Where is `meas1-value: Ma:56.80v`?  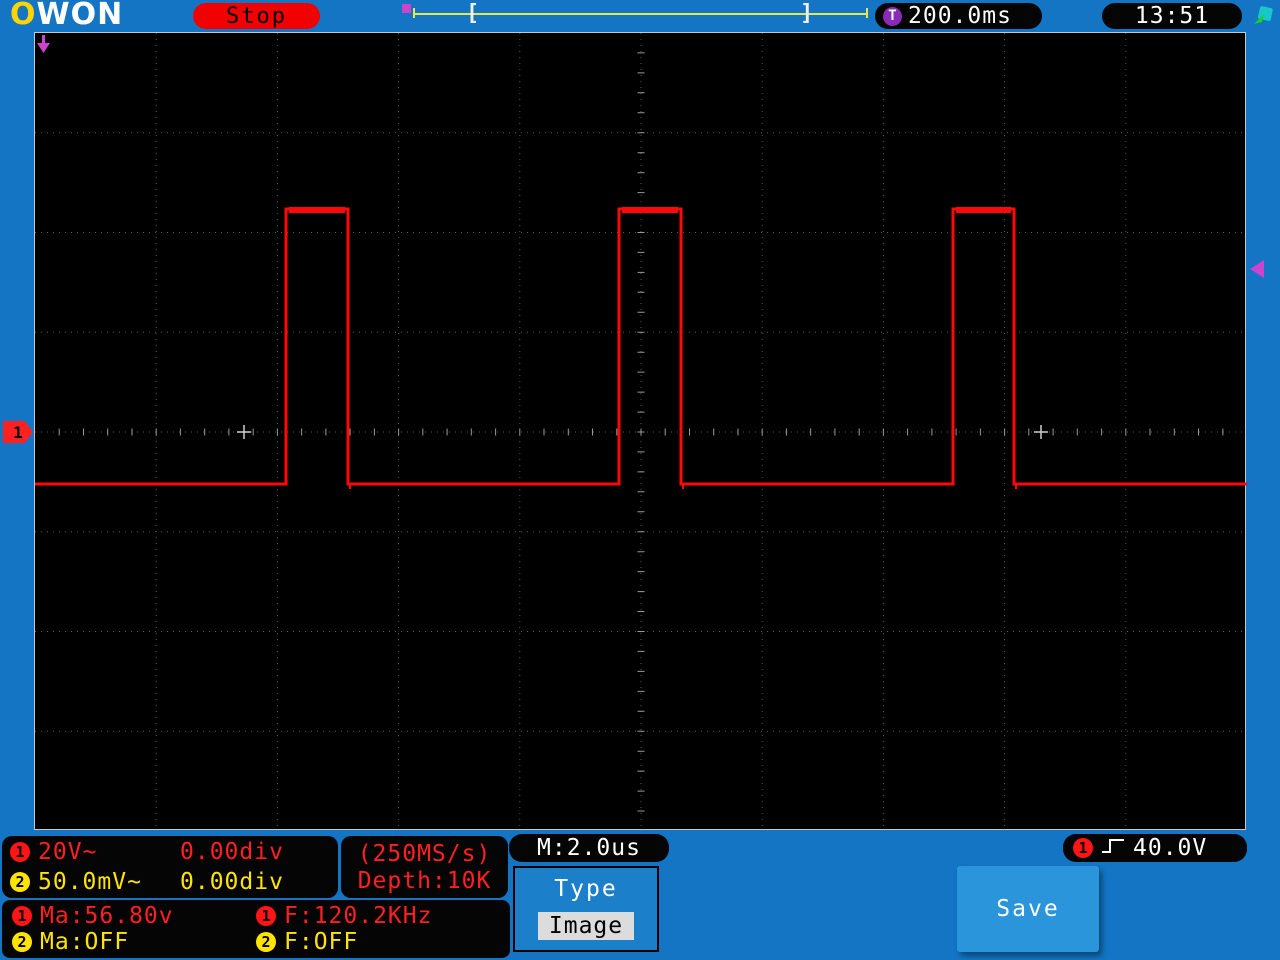 meas1-value: Ma:56.80v is located at coordinates (107, 916).